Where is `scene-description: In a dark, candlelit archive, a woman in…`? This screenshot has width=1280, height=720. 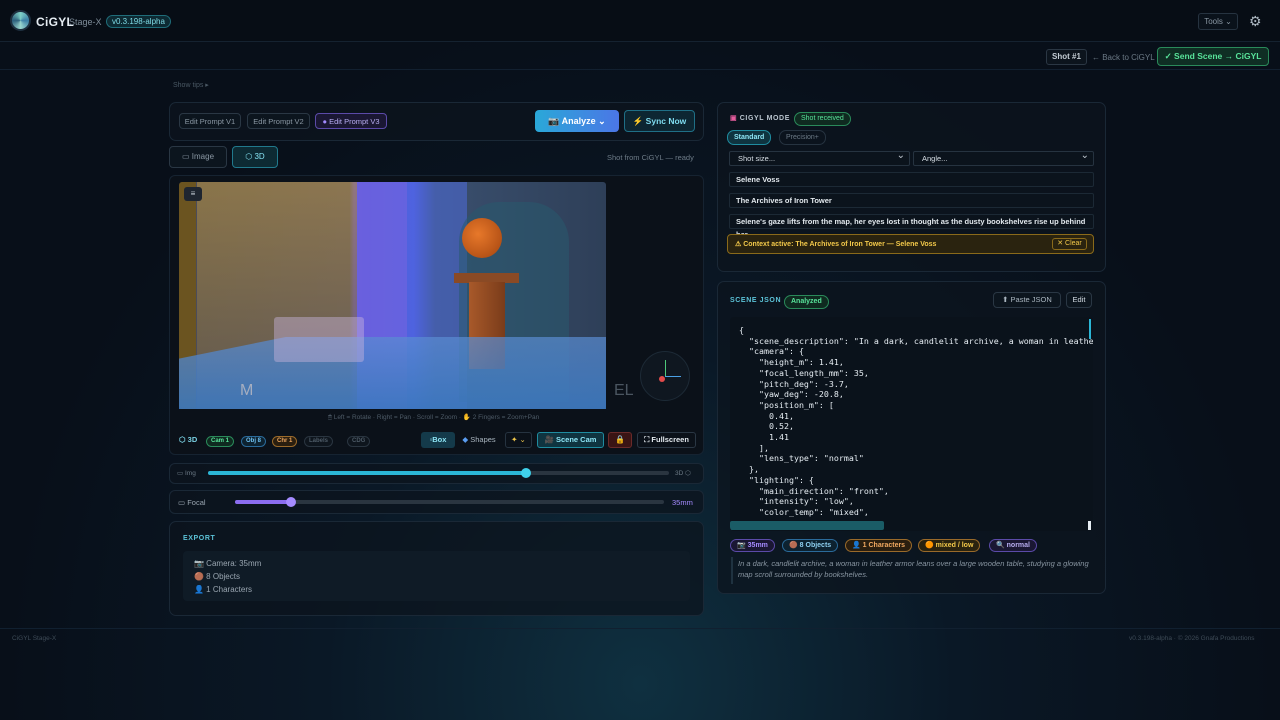
scene-description: In a dark, candlelit archive, a woman in… is located at coordinates (913, 569).